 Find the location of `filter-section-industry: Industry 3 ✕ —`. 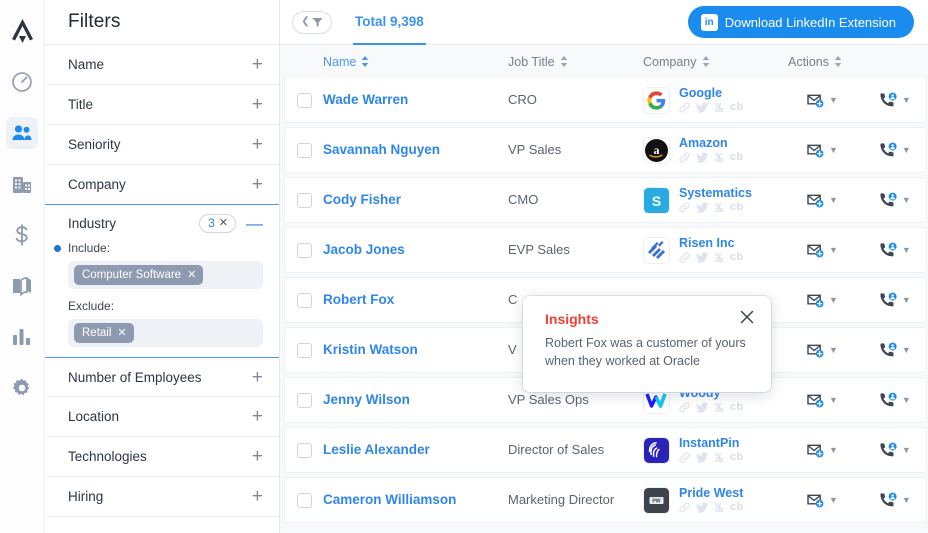

filter-section-industry: Industry 3 ✕ — is located at coordinates (162, 223).